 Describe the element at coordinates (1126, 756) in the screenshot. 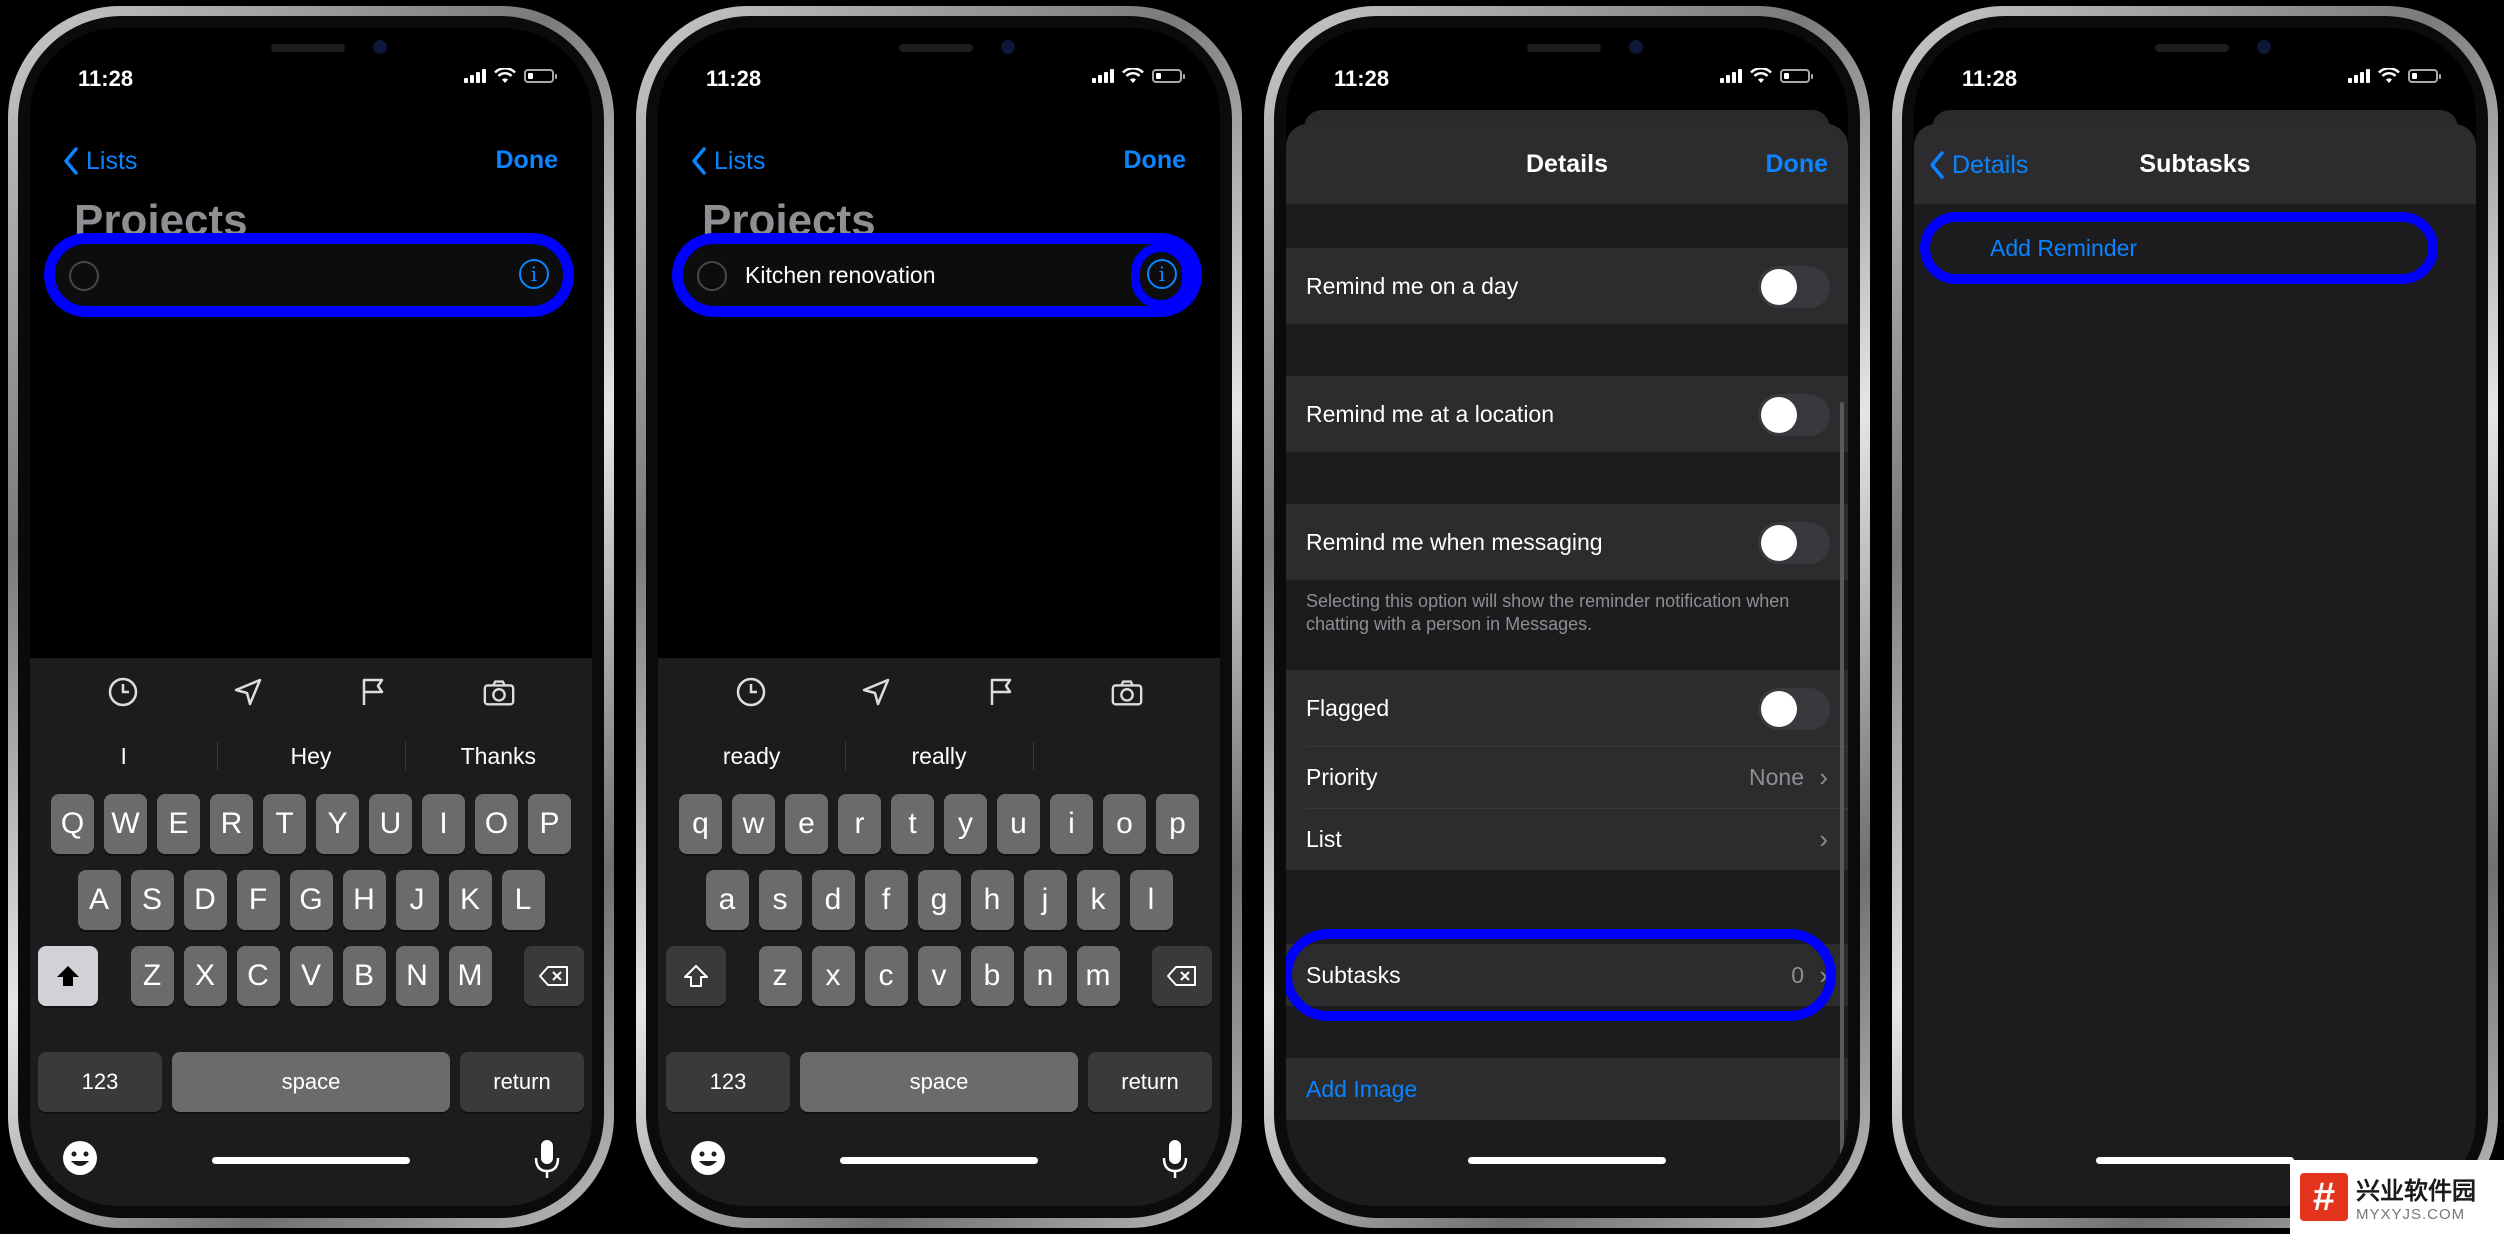

I see `suggestion` at that location.